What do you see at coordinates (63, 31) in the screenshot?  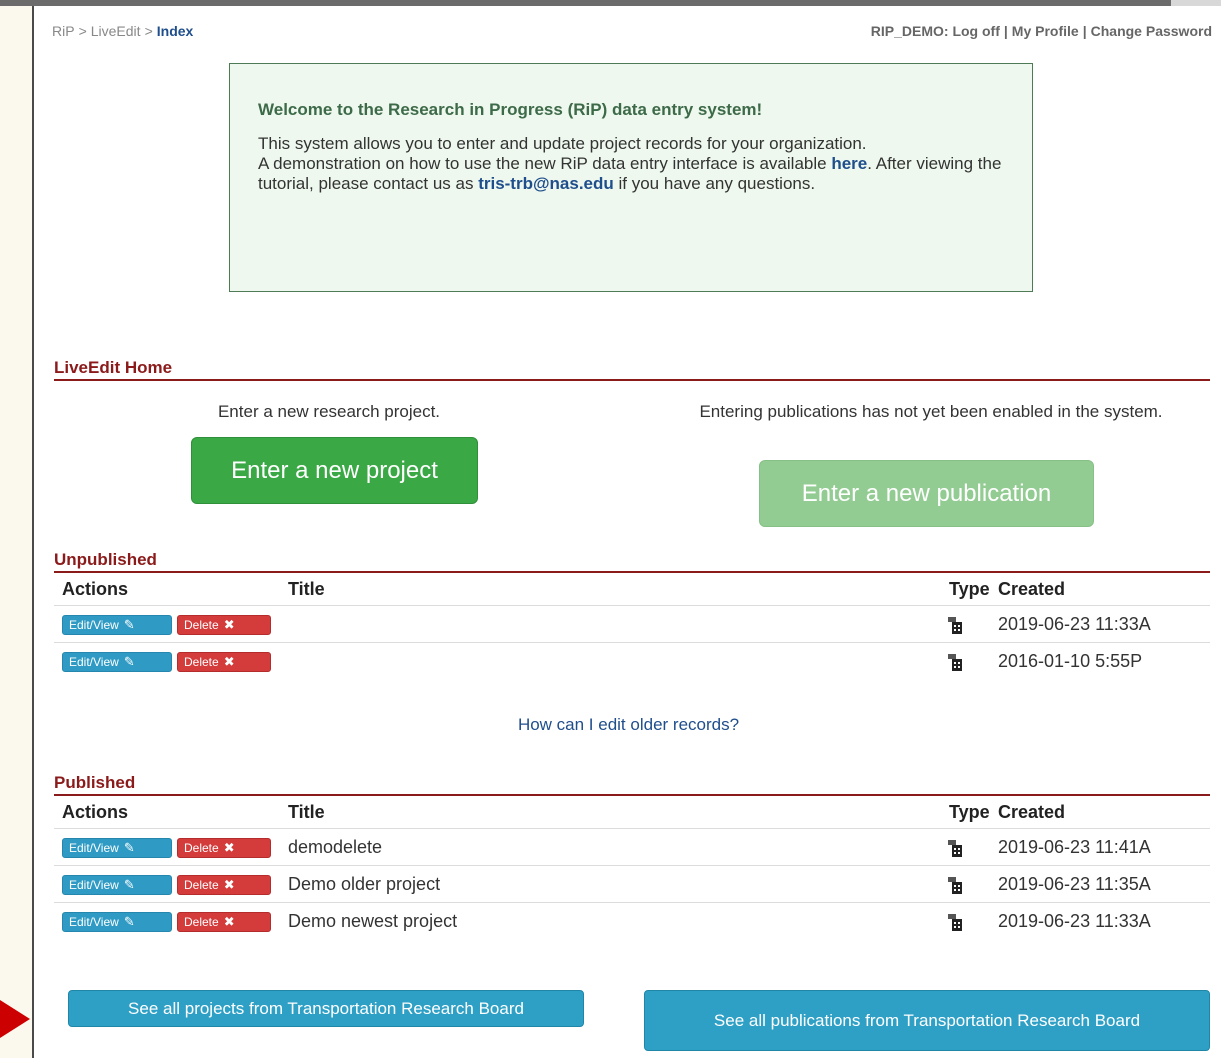 I see `breadcrumb-rip: RiP` at bounding box center [63, 31].